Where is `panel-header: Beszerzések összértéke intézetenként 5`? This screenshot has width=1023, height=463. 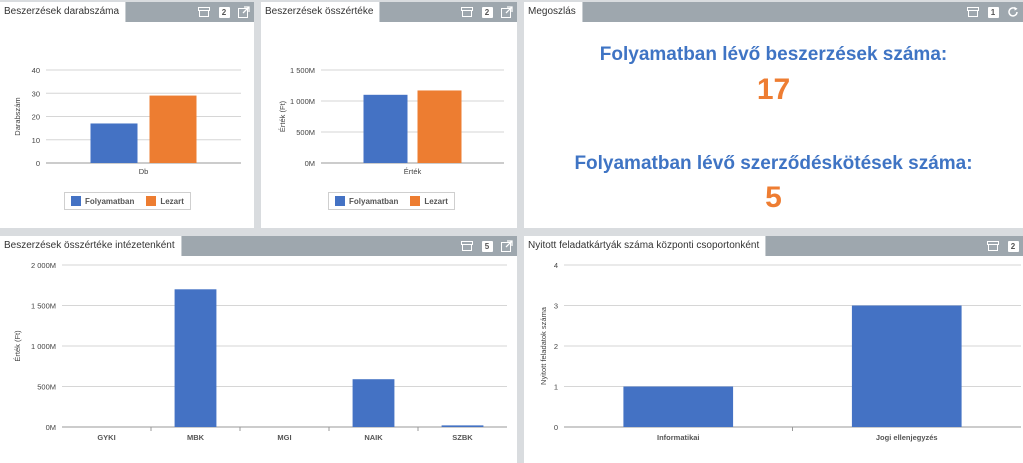
panel-header: Beszerzések összértéke intézetenként 5 is located at coordinates (258, 246).